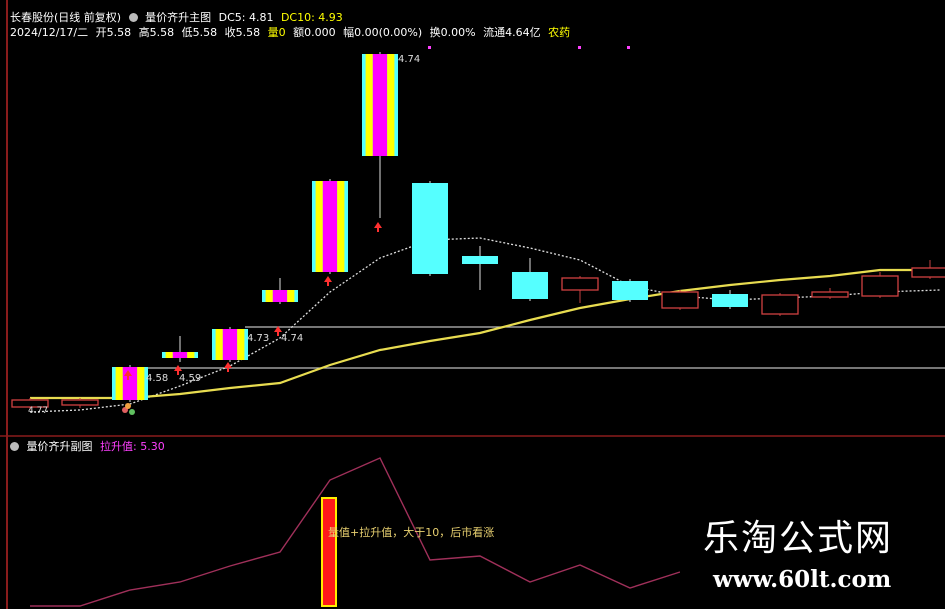  I want to click on sub-indicator-name: 量价齐升副图, so click(60, 446).